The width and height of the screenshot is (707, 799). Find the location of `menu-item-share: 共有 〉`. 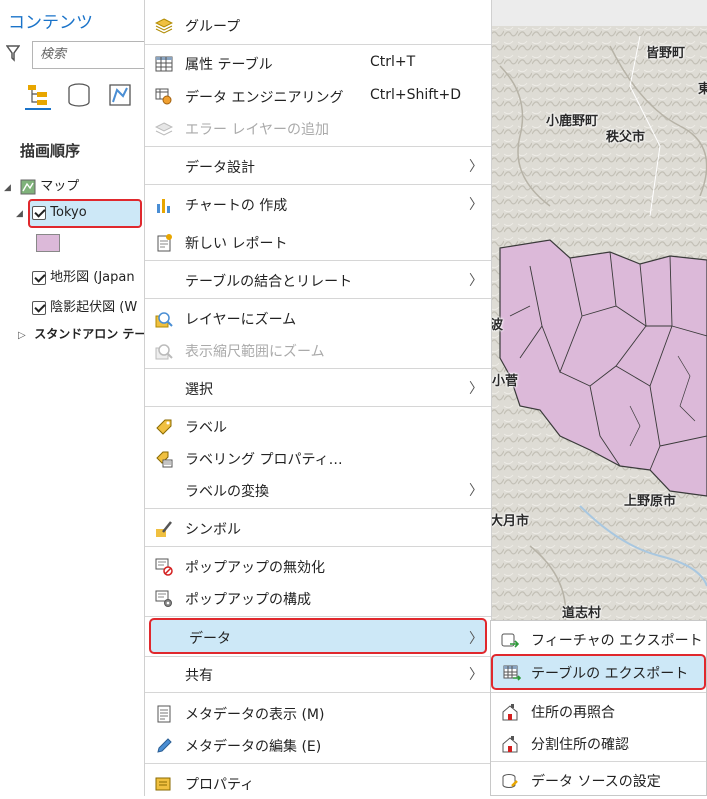

menu-item-share: 共有 〉 is located at coordinates (318, 674).